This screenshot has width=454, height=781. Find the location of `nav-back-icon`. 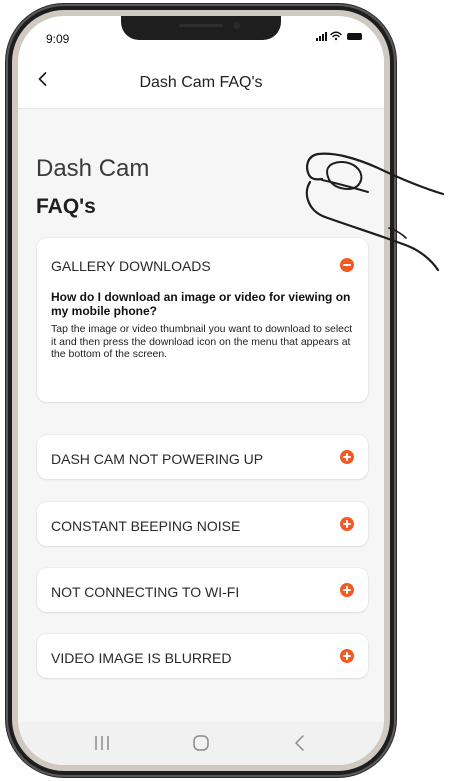

nav-back-icon is located at coordinates (299, 743).